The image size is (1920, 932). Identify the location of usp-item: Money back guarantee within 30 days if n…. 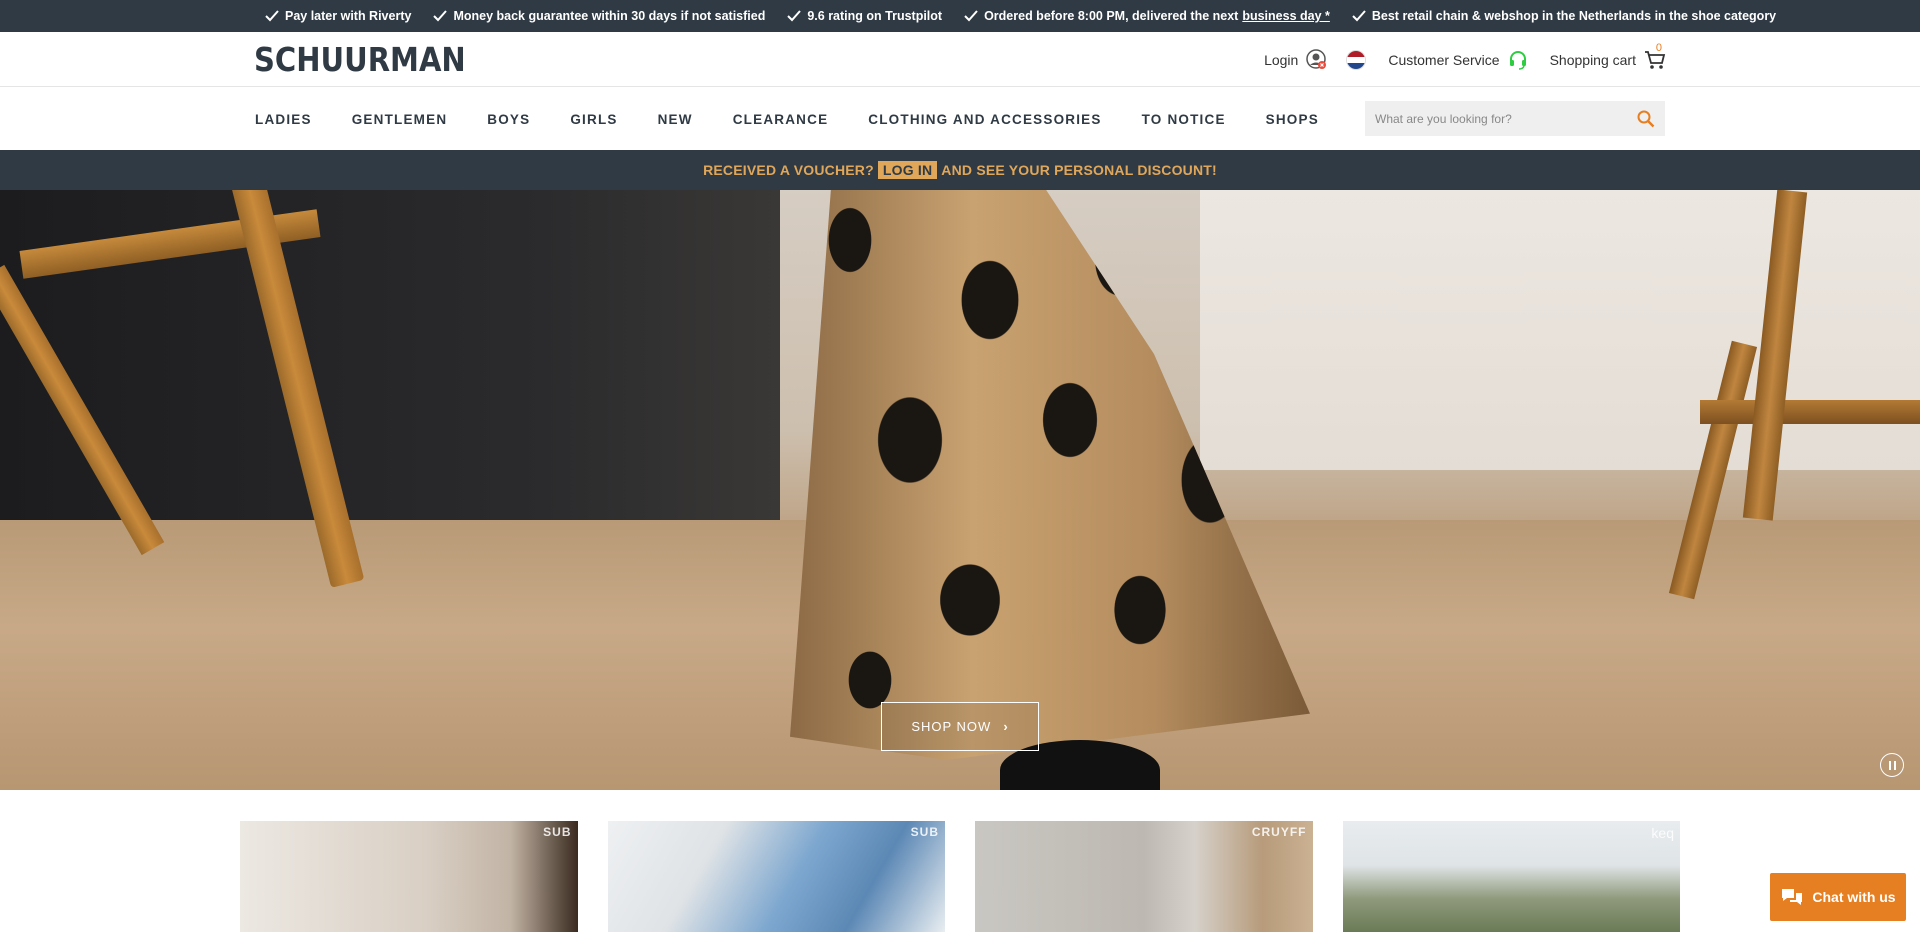
(599, 16).